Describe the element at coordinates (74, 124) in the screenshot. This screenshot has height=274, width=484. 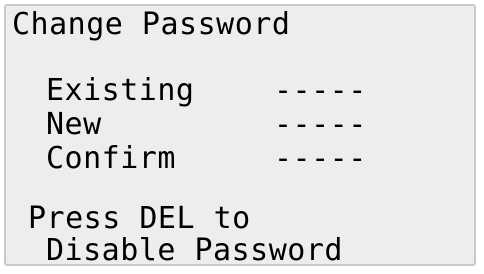
I see `new-password-label: New` at that location.